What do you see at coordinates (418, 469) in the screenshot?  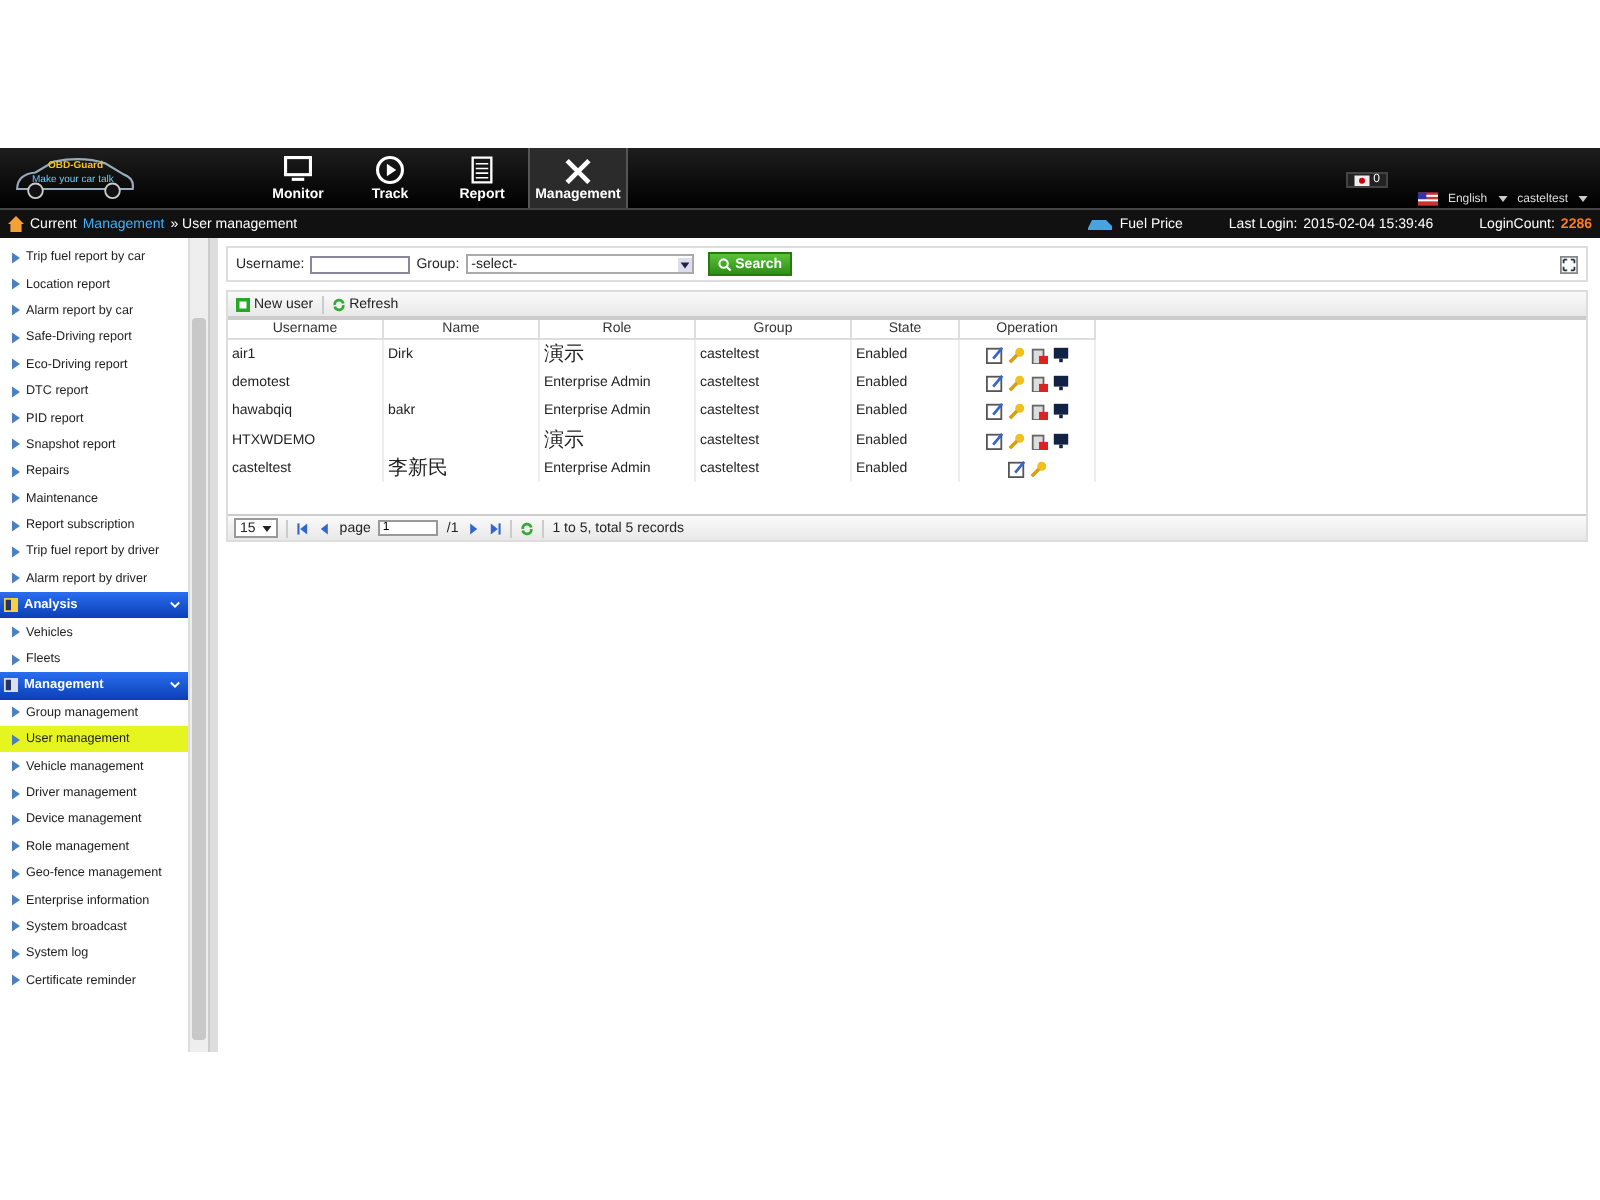 I see `table-cell: 李新民` at bounding box center [418, 469].